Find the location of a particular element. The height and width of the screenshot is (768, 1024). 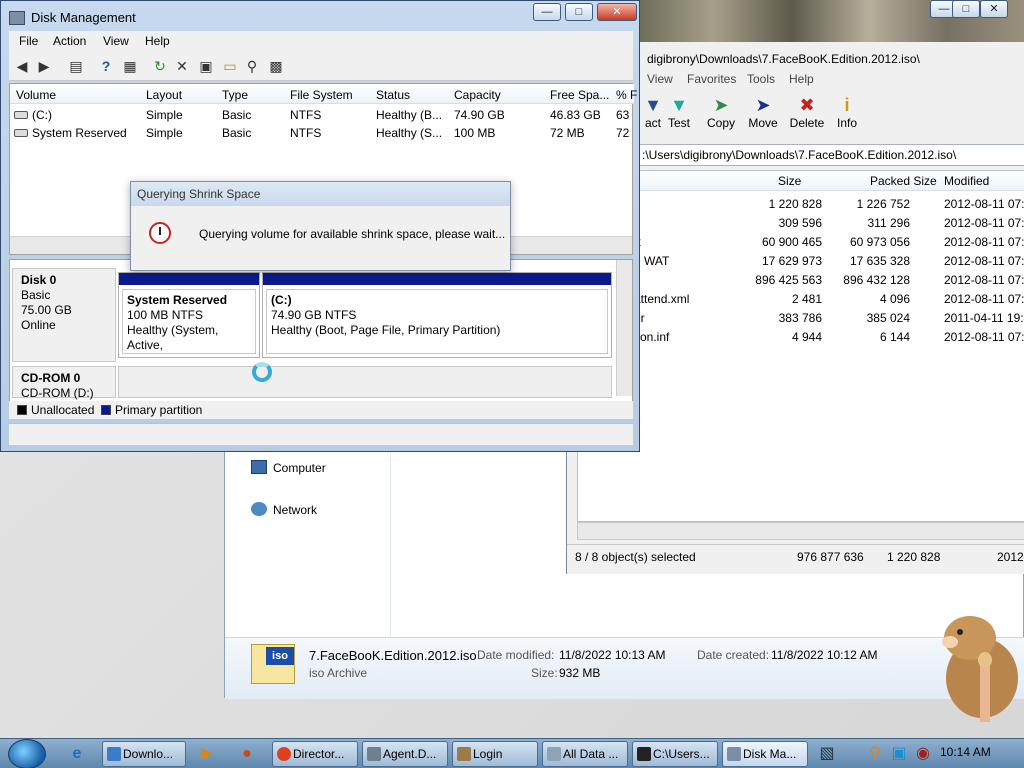

delete-icon: ✕ is located at coordinates (182, 66).